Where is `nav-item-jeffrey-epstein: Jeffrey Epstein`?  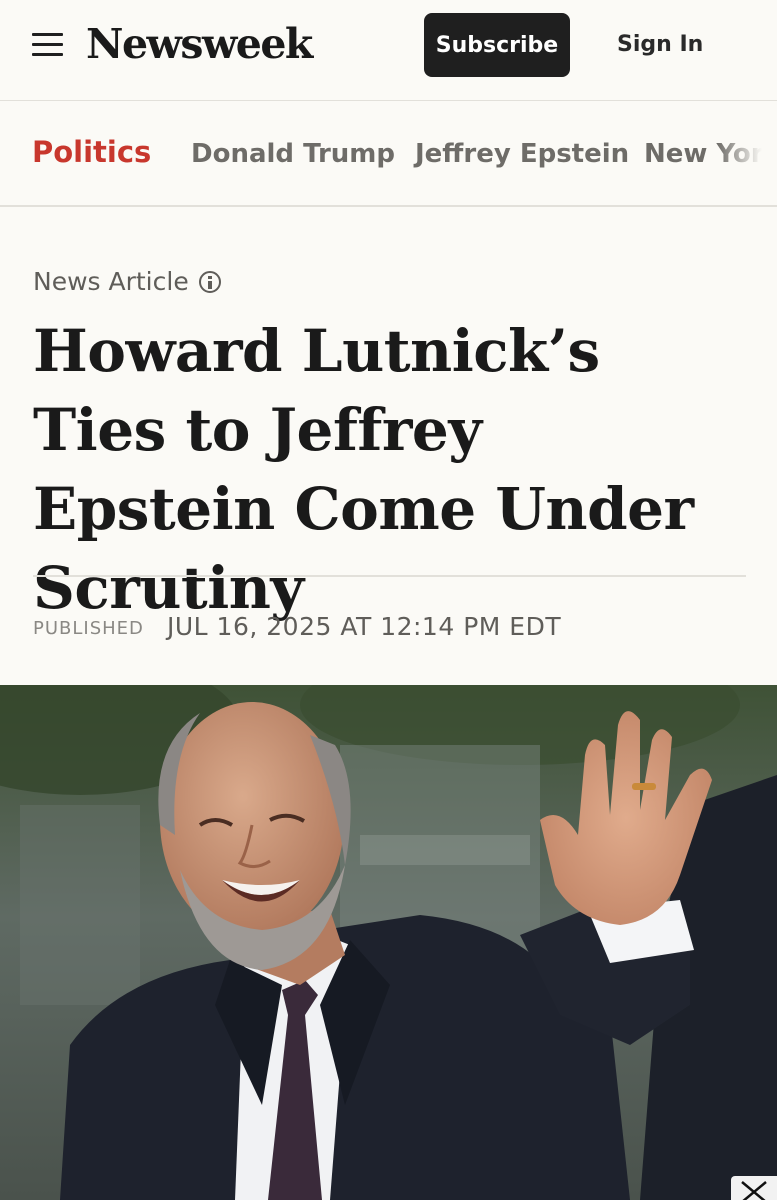
nav-item-jeffrey-epstein: Jeffrey Epstein is located at coordinates (522, 154).